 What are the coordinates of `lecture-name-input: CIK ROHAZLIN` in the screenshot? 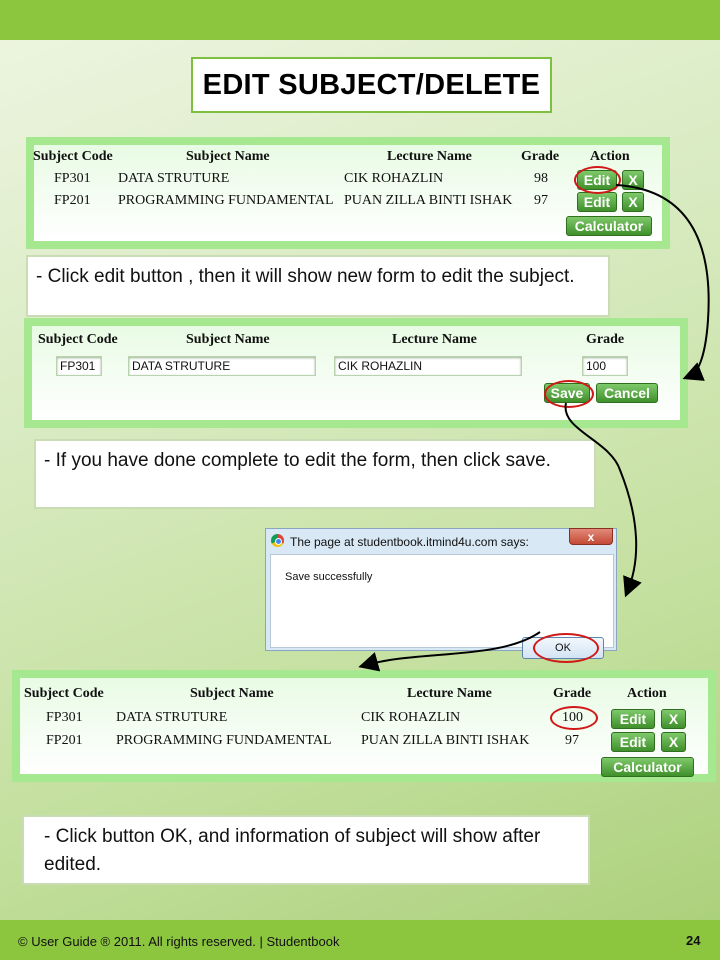 It's located at (428, 366).